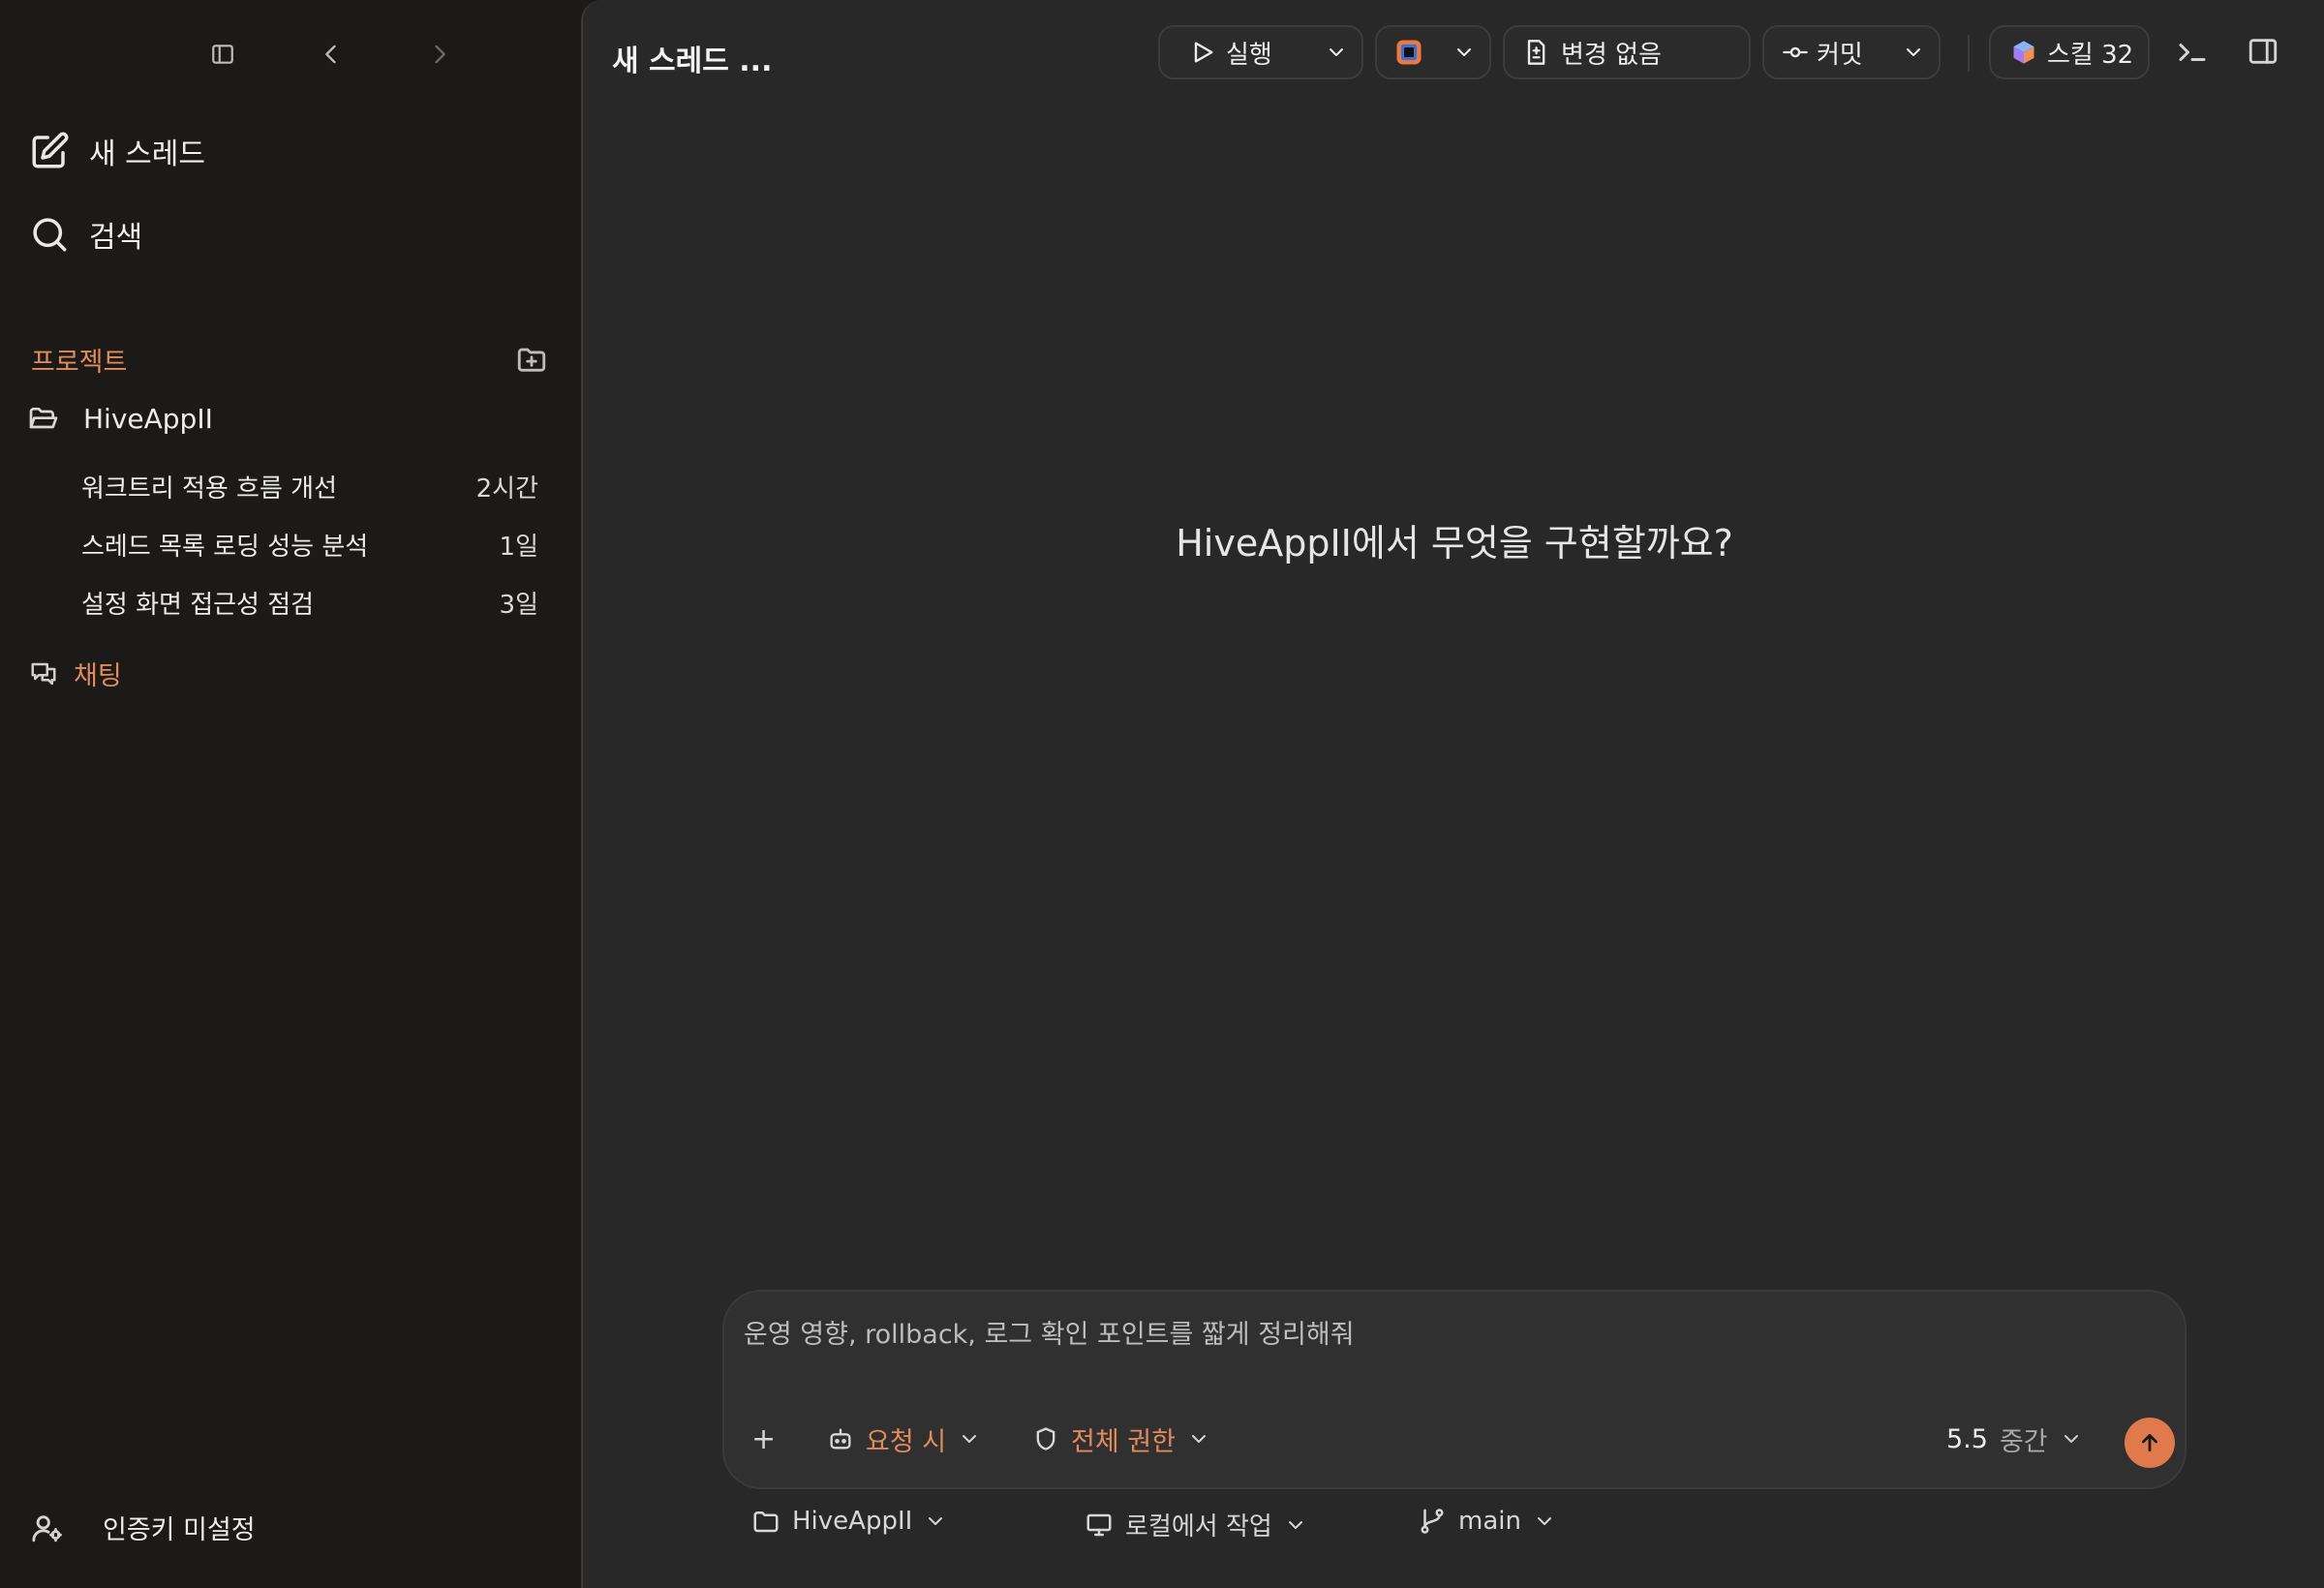 The width and height of the screenshot is (2324, 1588). What do you see at coordinates (1536, 52) in the screenshot?
I see `diff-file-icon` at bounding box center [1536, 52].